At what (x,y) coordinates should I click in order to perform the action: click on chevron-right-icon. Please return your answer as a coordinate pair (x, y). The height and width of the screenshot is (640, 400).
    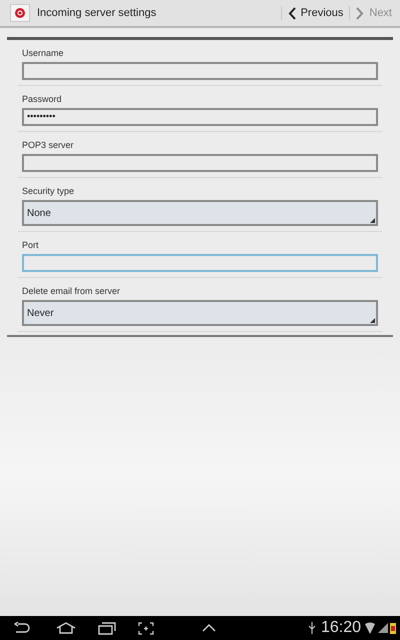
    Looking at the image, I should click on (360, 13).